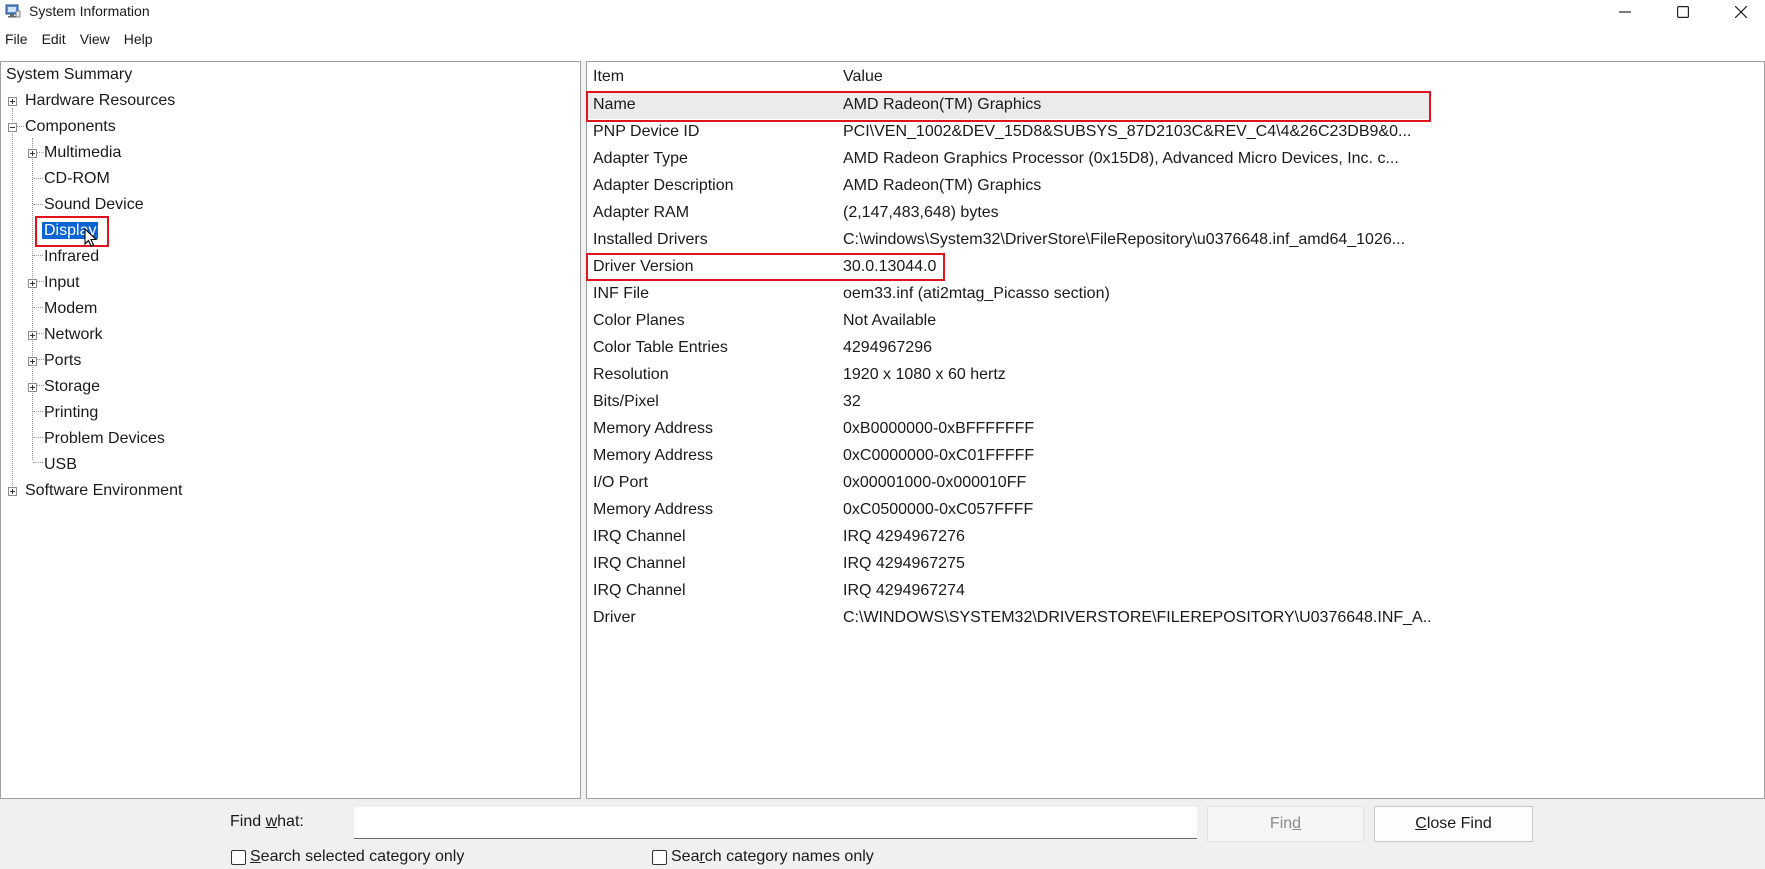 The width and height of the screenshot is (1765, 869). I want to click on column-header-item: Item, so click(608, 77).